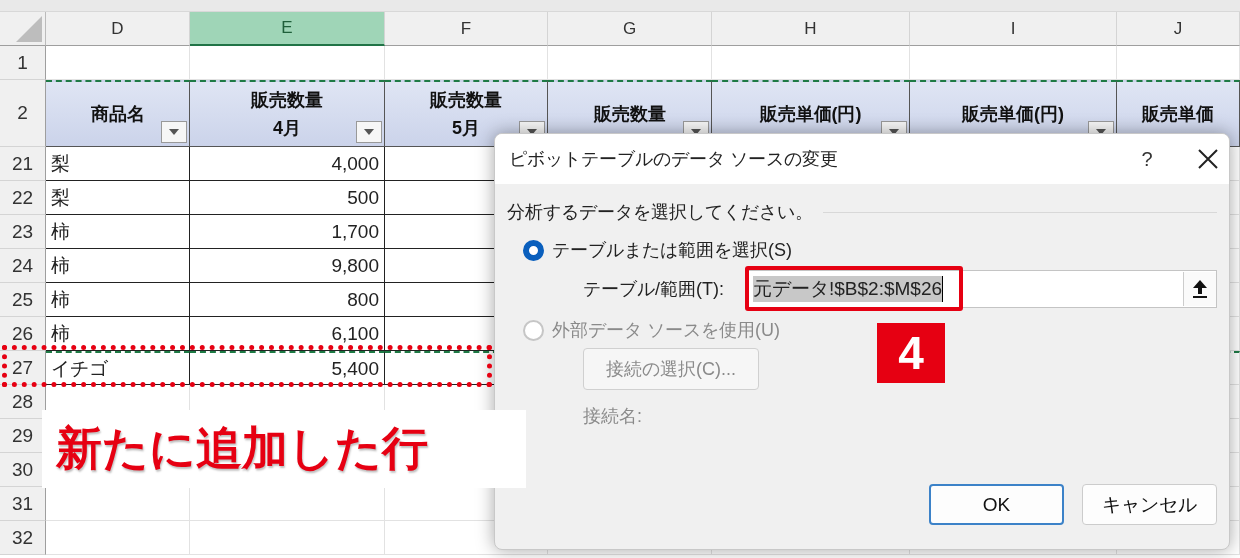  I want to click on field-label: テーブル/範囲(T):, so click(654, 289).